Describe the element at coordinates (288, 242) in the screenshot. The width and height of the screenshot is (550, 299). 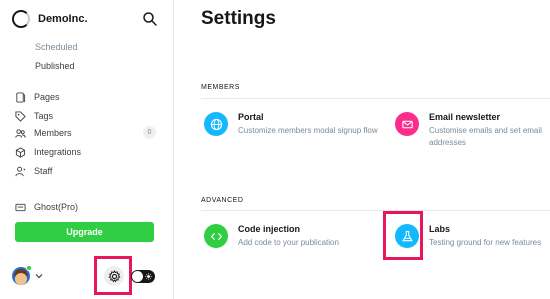
I see `card-description: Add code to your publication` at that location.